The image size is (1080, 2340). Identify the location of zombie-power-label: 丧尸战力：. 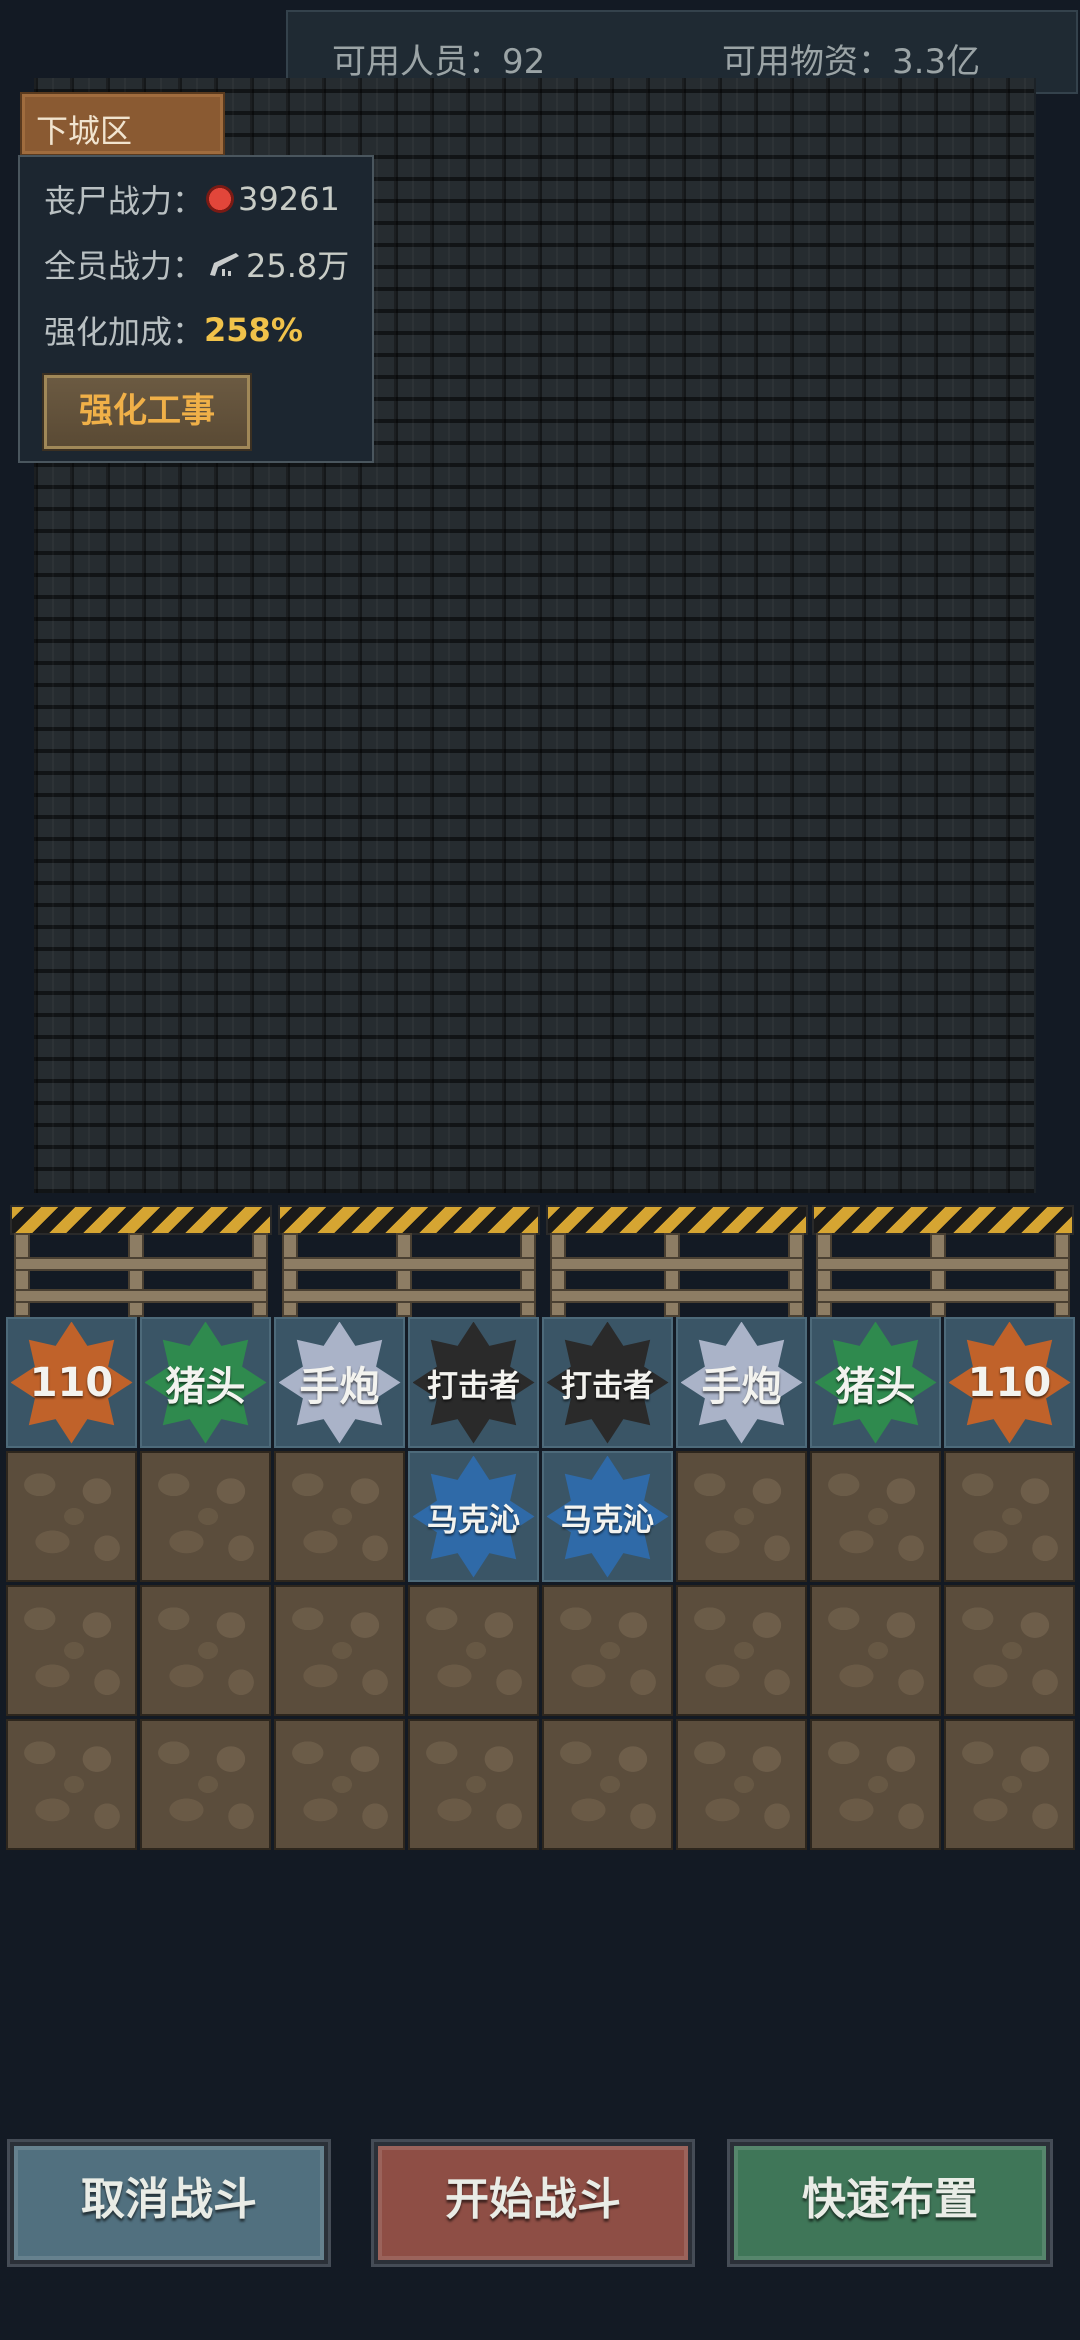
(124, 201).